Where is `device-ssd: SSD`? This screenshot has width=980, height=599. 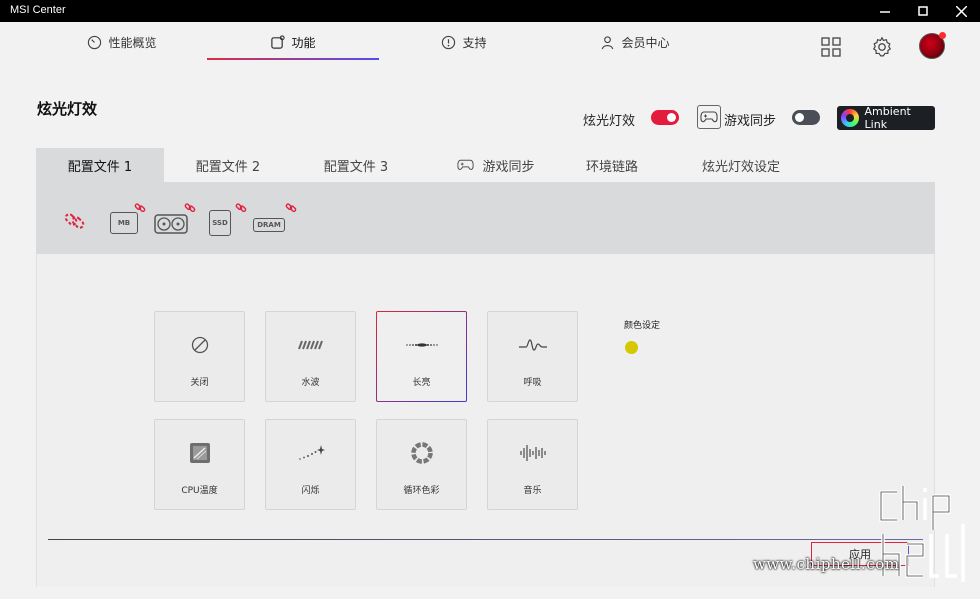 device-ssd: SSD is located at coordinates (228, 220).